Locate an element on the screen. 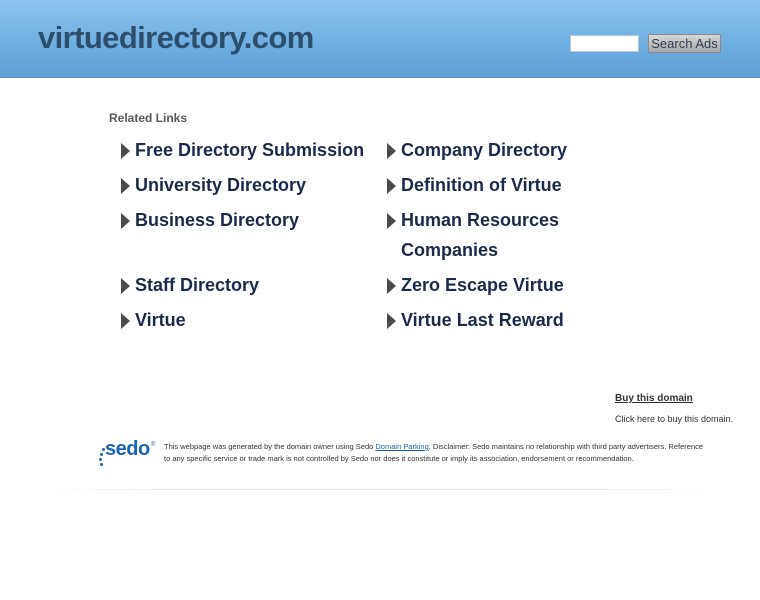  related-link: University Directory is located at coordinates (243, 185).